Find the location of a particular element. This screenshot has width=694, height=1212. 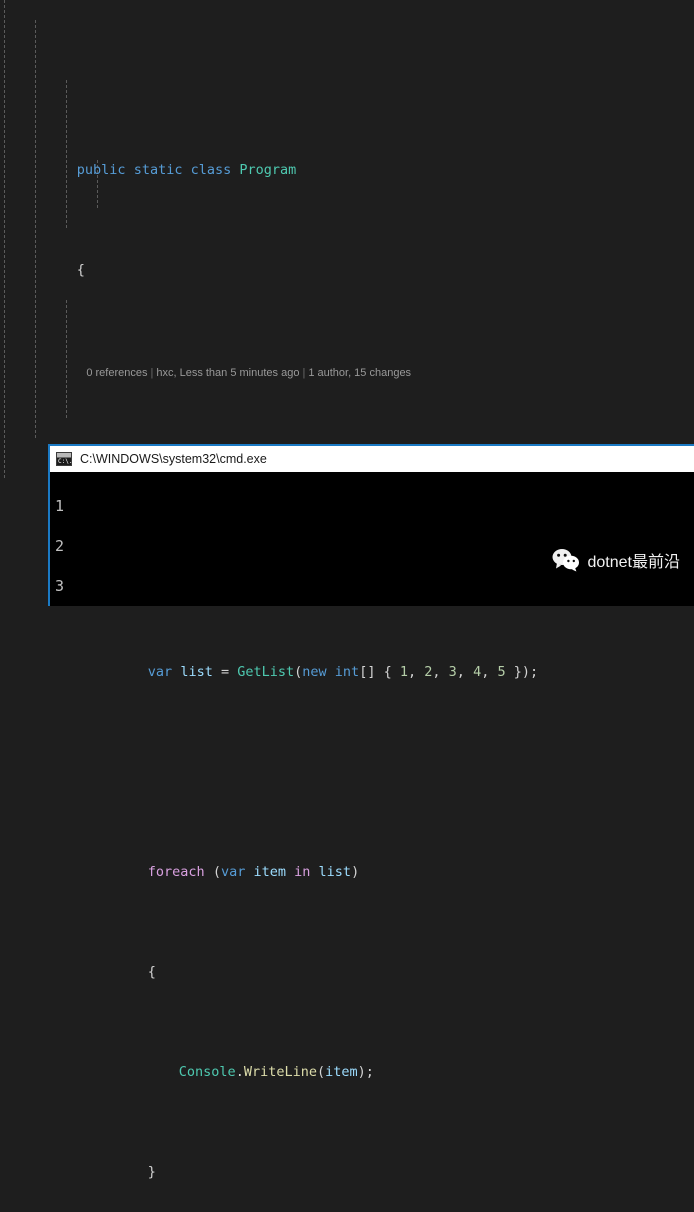

console-output-line: 1 is located at coordinates (60, 506).